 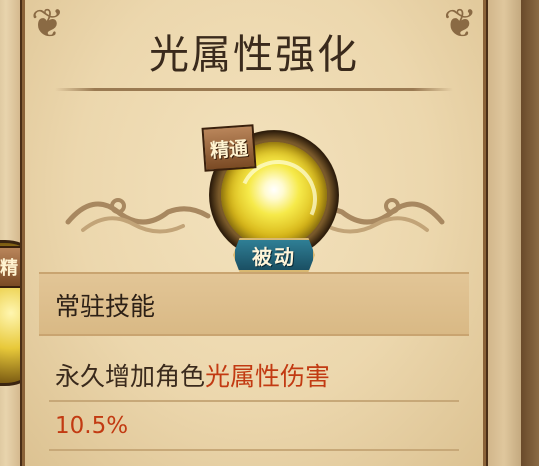 I want to click on left-card-mastery-badge: 精, so click(x=12, y=267).